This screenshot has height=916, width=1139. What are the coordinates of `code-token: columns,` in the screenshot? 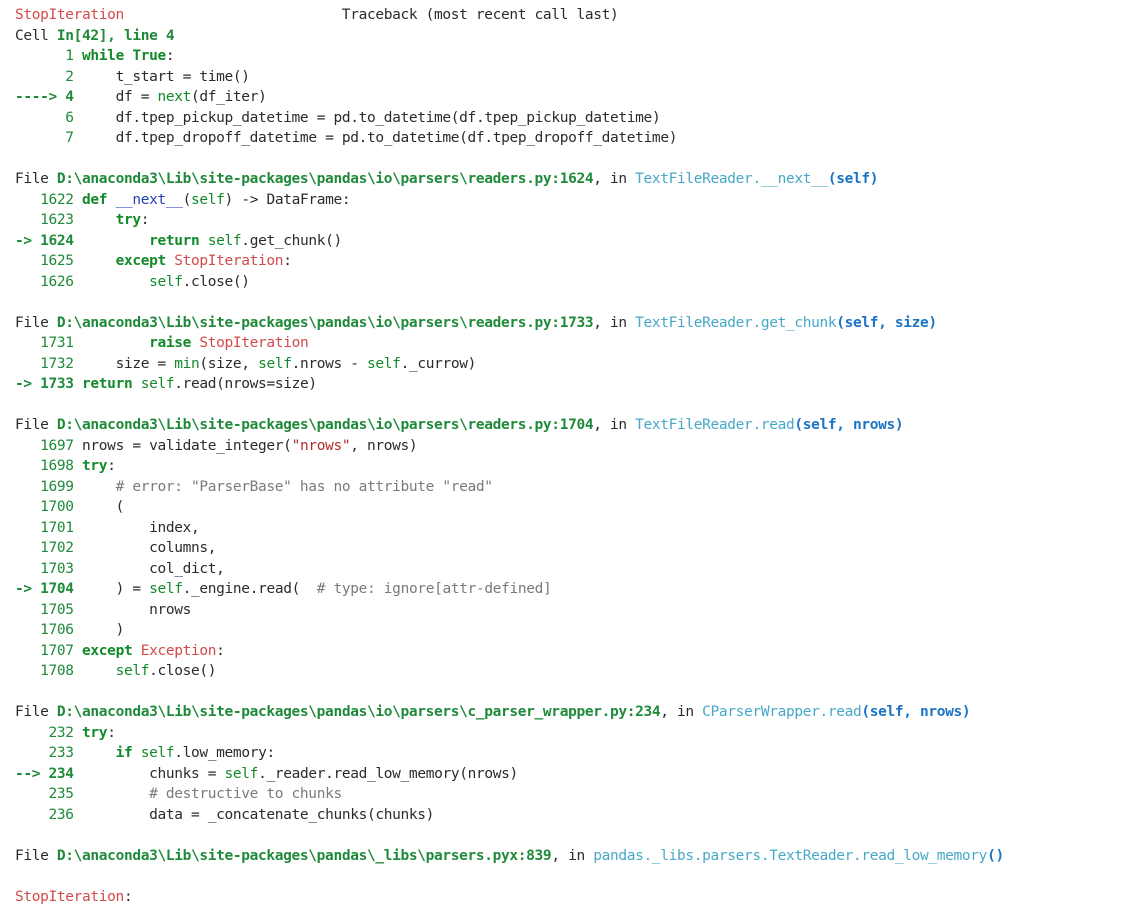 It's located at (149, 548).